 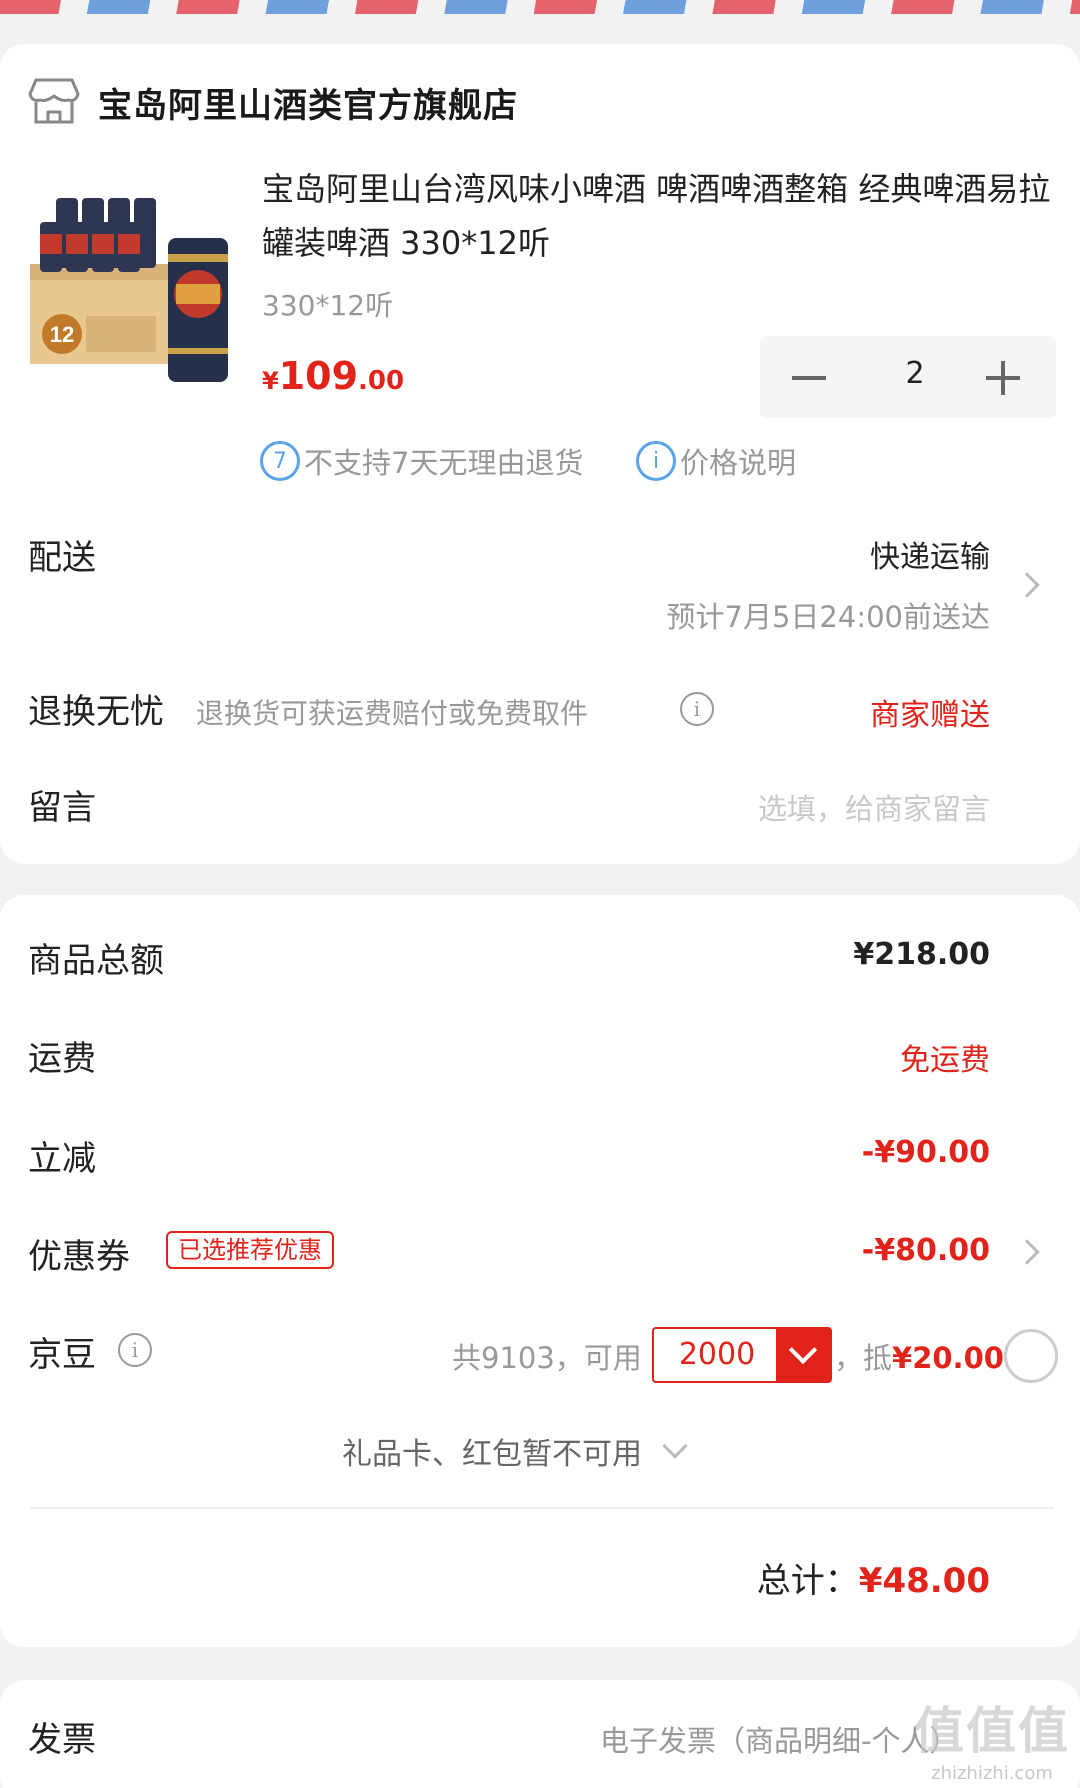 I want to click on quantity-value: 2, so click(x=915, y=373).